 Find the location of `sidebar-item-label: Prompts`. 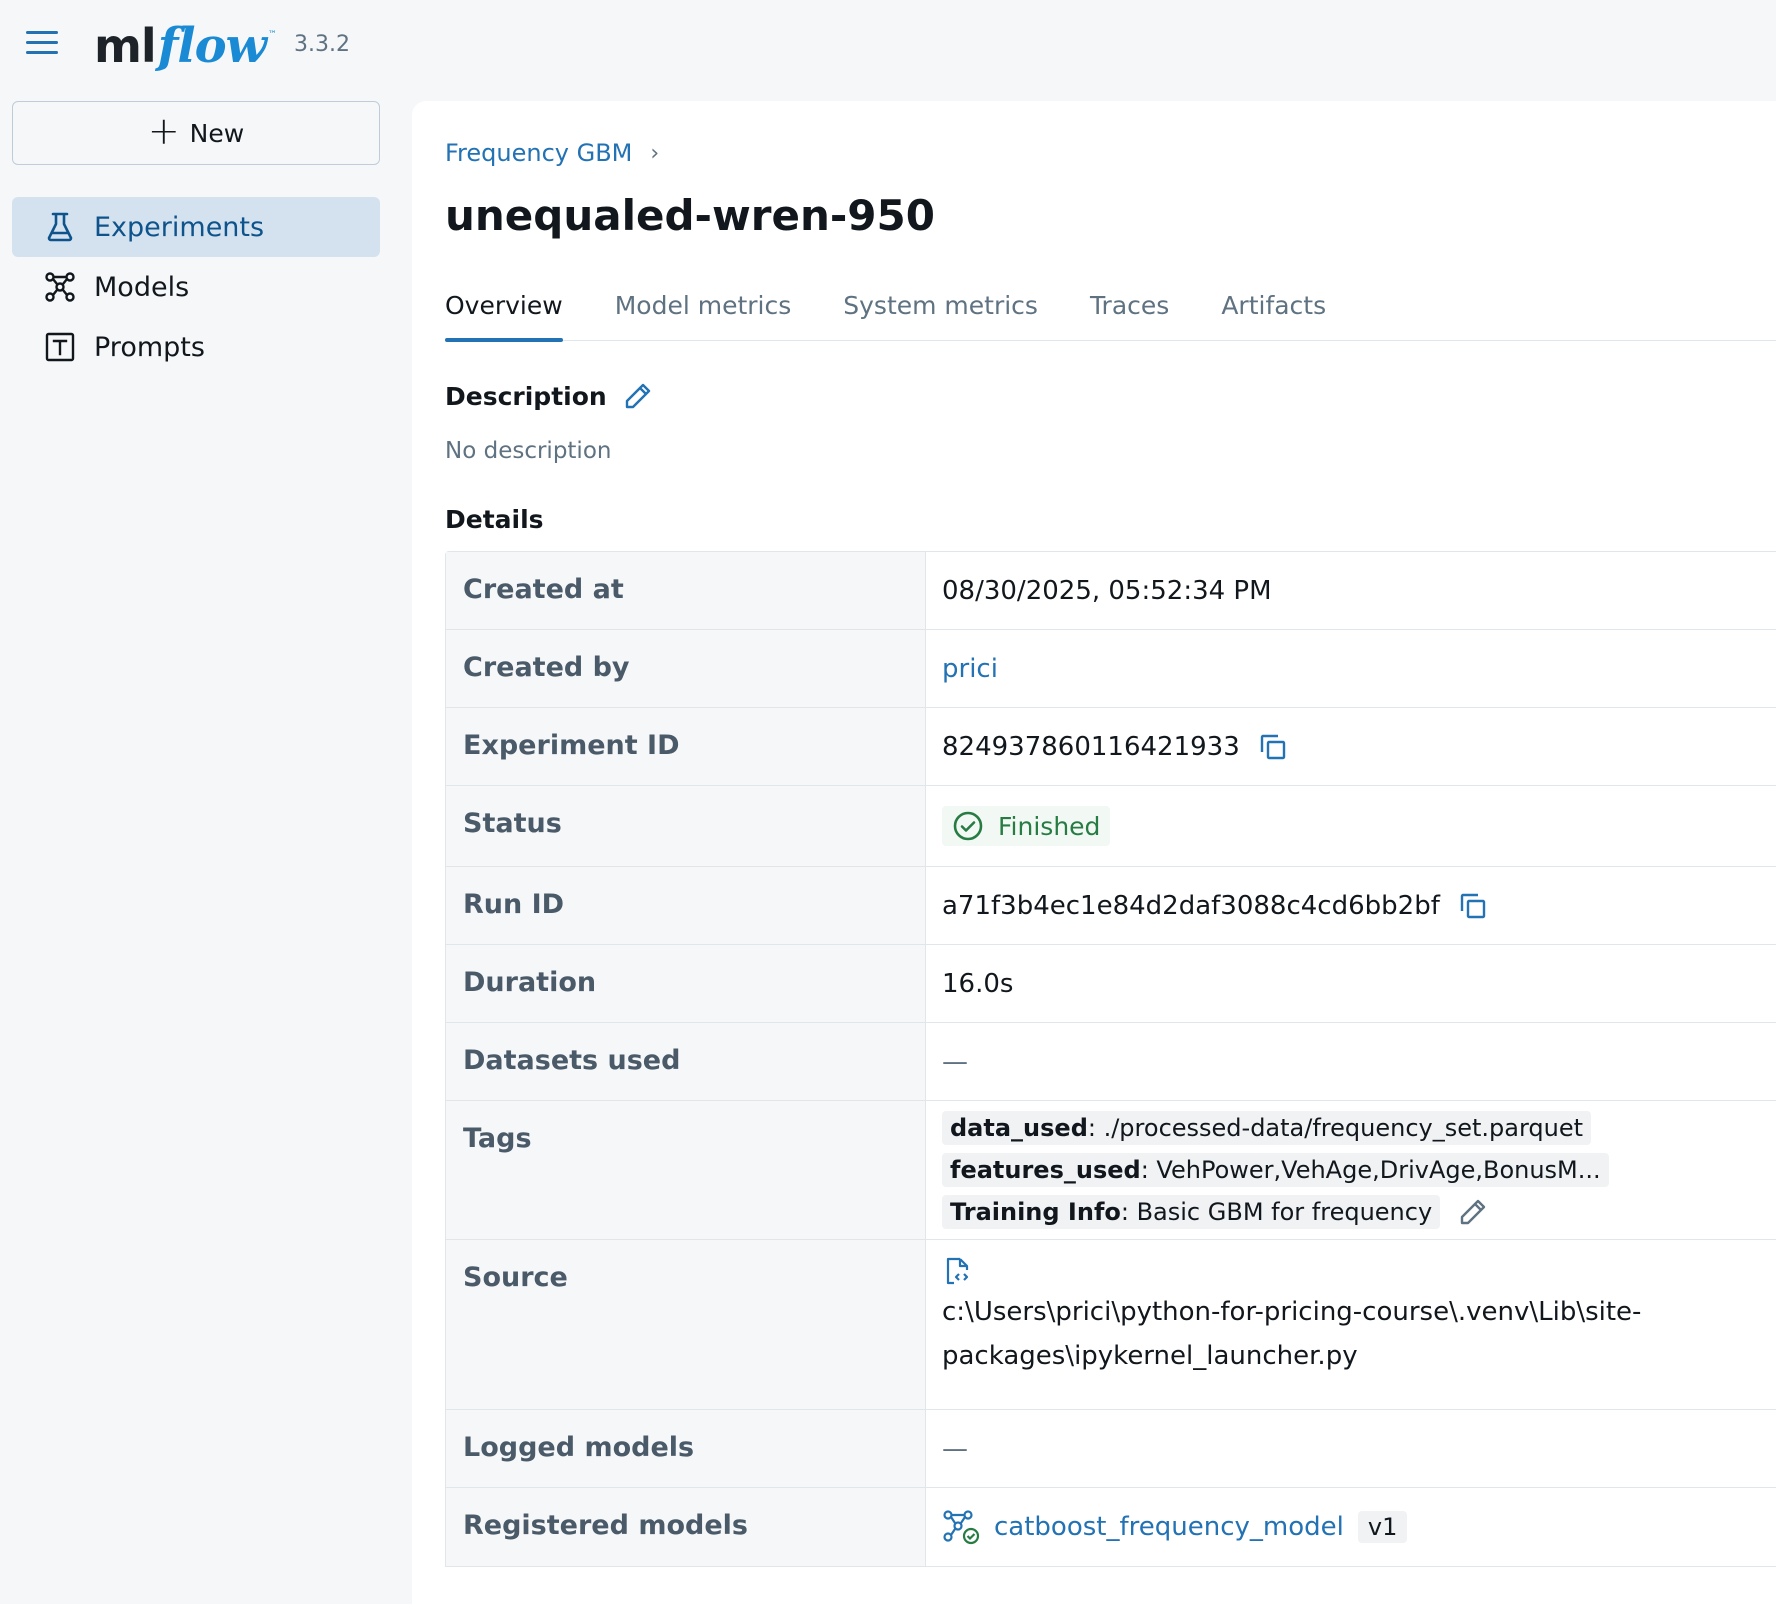

sidebar-item-label: Prompts is located at coordinates (149, 347).